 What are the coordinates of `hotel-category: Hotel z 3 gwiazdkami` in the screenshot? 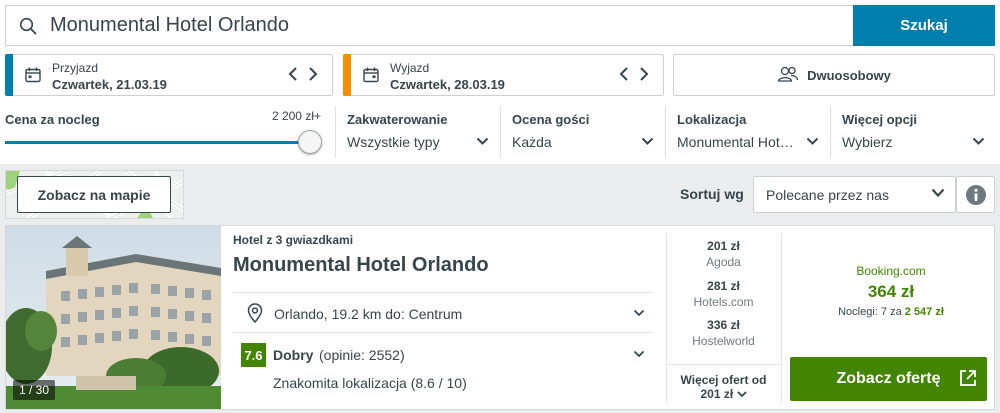 It's located at (293, 240).